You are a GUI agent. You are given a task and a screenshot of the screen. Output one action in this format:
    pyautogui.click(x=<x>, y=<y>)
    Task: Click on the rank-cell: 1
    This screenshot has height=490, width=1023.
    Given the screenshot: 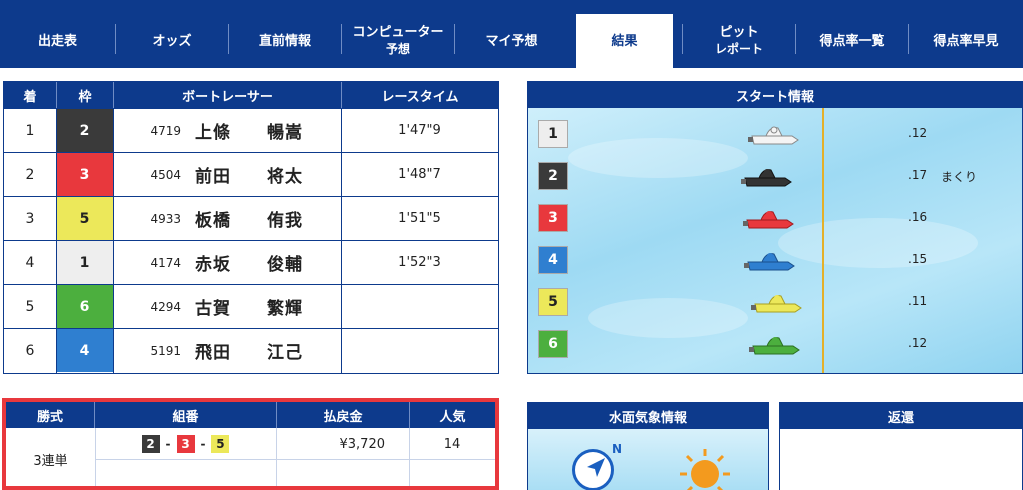 What is the action you would take?
    pyautogui.click(x=30, y=130)
    